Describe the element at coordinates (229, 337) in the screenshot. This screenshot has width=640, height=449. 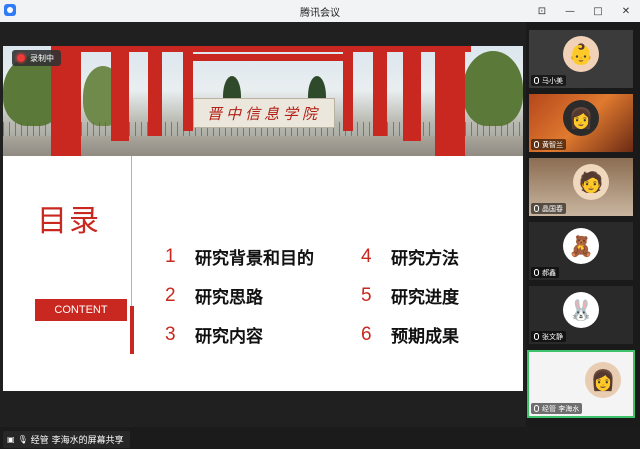
I see `toc-text: 研究内容` at that location.